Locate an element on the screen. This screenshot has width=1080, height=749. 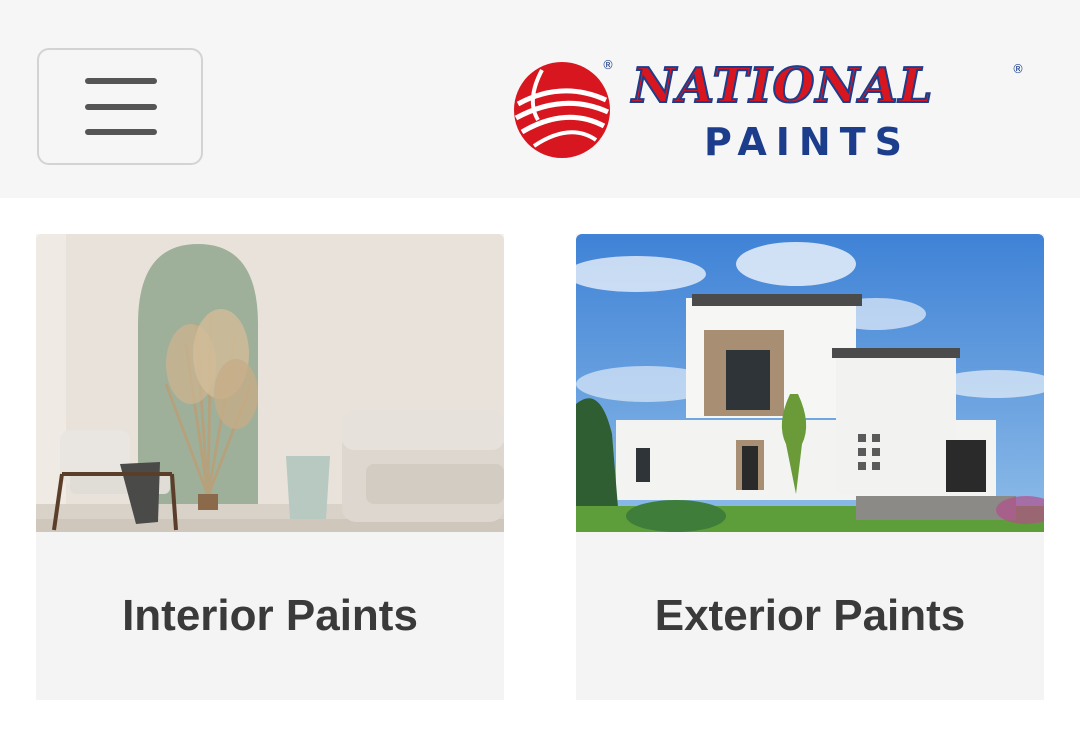
menu-button is located at coordinates (120, 106).